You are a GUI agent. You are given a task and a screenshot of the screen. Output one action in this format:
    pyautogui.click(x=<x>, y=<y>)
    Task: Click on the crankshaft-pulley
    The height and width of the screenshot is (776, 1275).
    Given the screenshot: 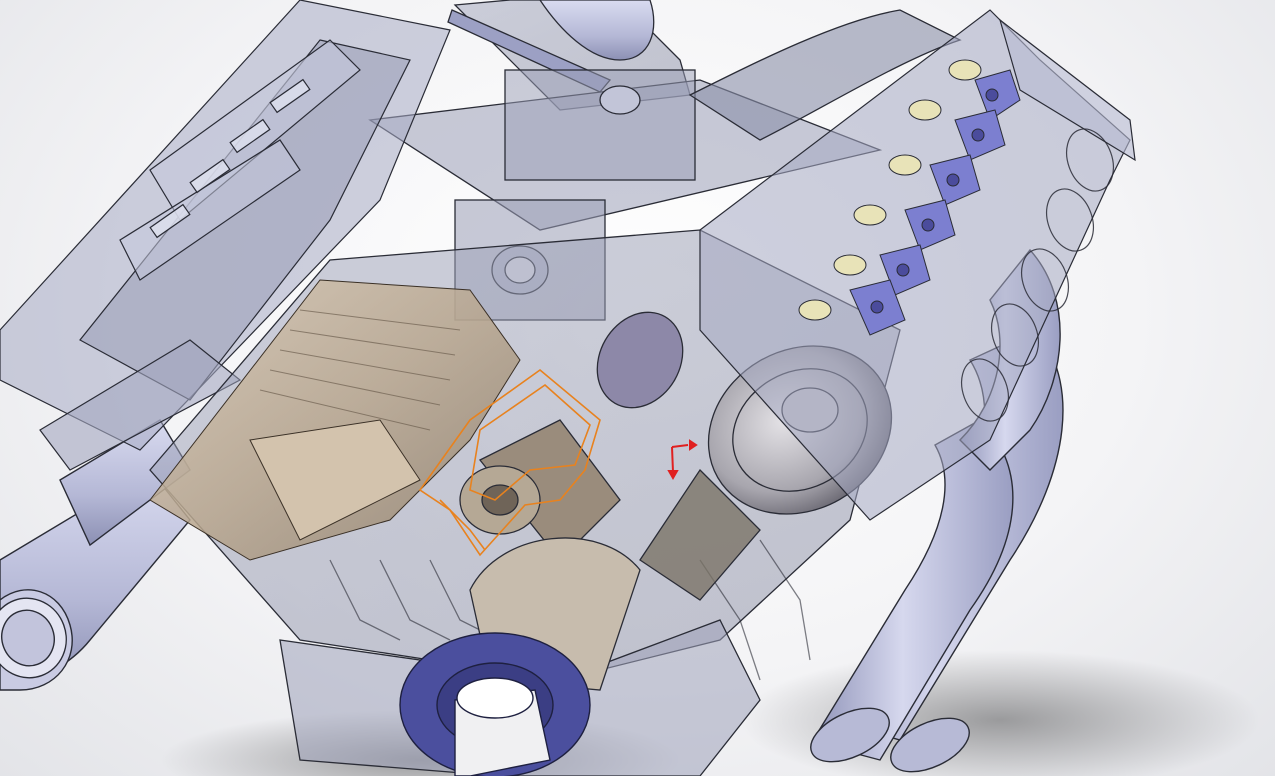 What is the action you would take?
    pyautogui.click(x=495, y=704)
    